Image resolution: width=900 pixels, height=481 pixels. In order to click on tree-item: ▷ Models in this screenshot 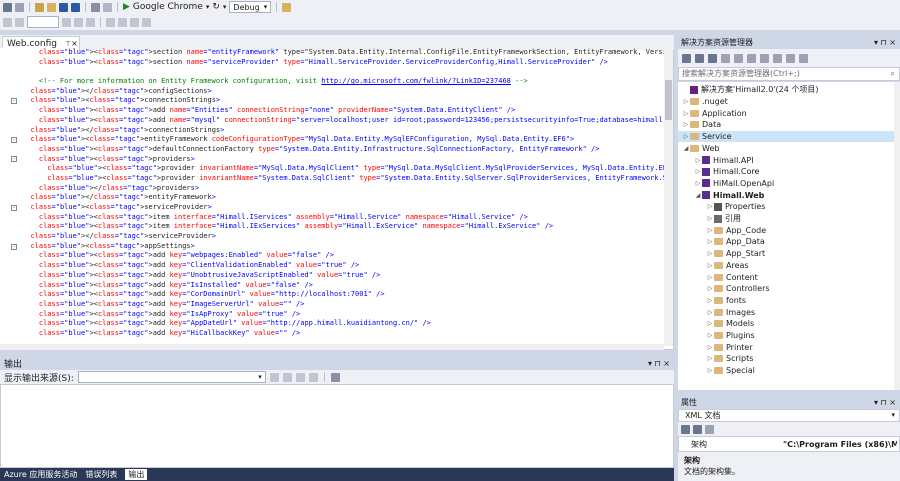, I will do `click(786, 324)`.